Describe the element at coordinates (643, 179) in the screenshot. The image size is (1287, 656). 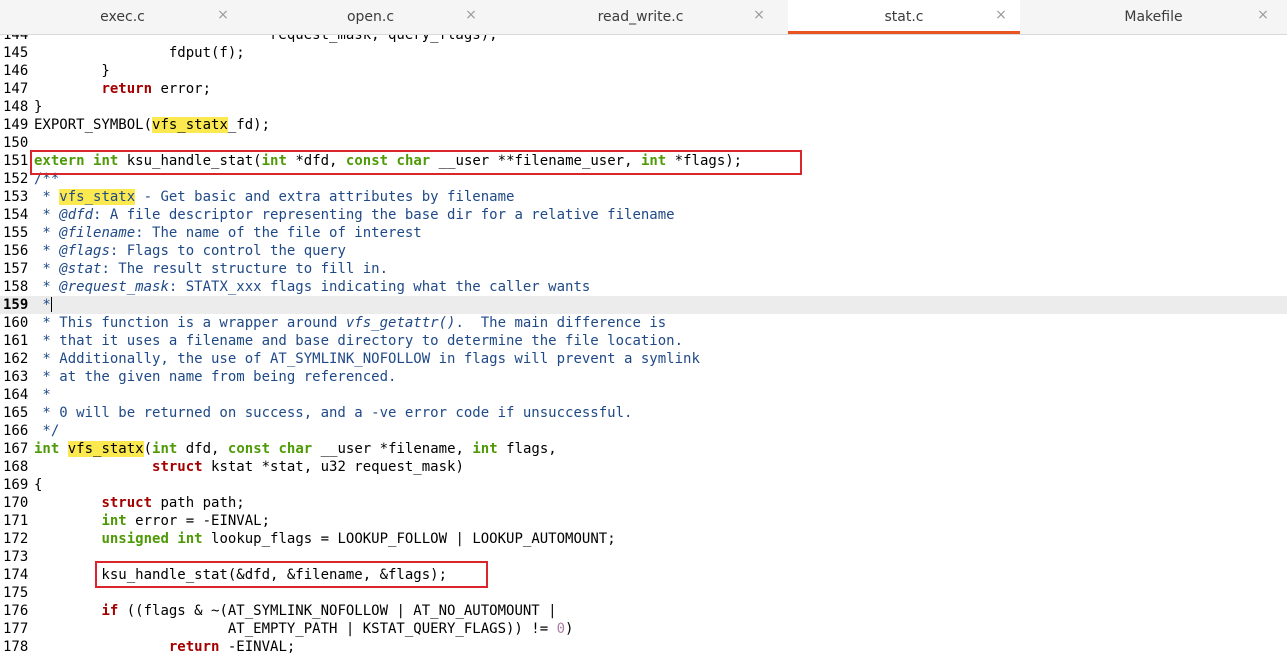
I see `code-line: 152 /**` at that location.